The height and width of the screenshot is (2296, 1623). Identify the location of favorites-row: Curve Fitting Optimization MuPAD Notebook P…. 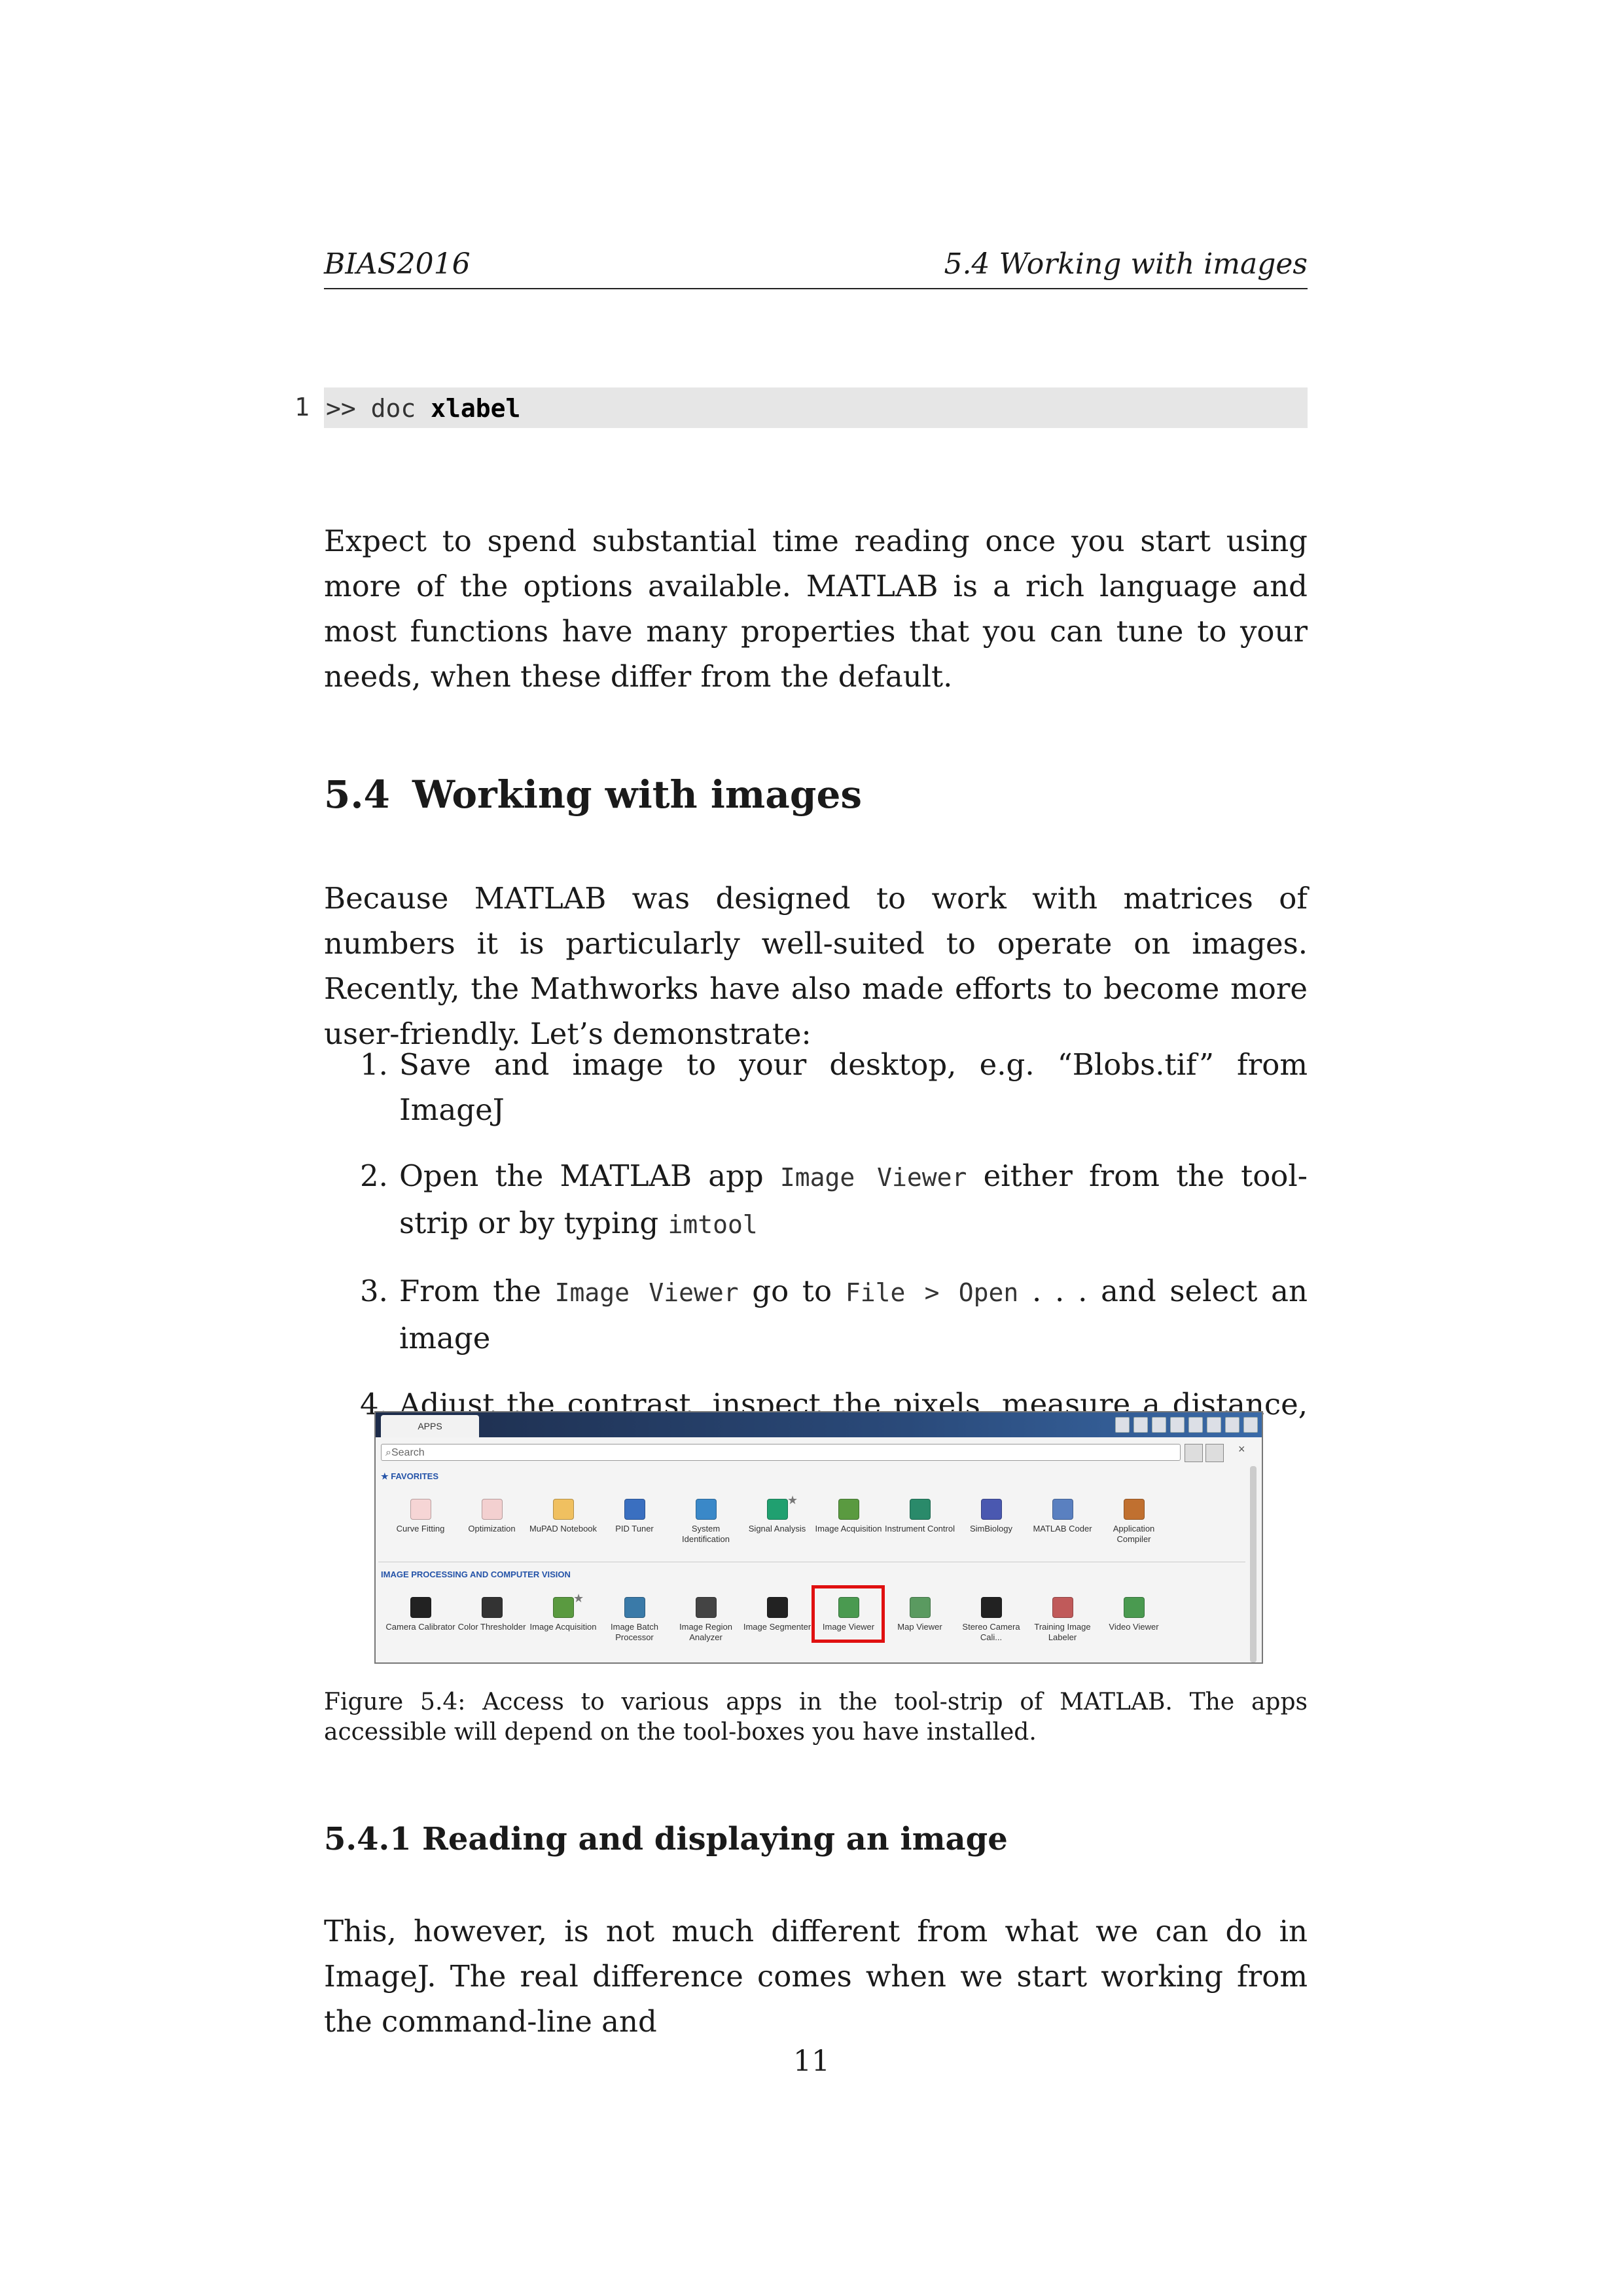
(777, 1520).